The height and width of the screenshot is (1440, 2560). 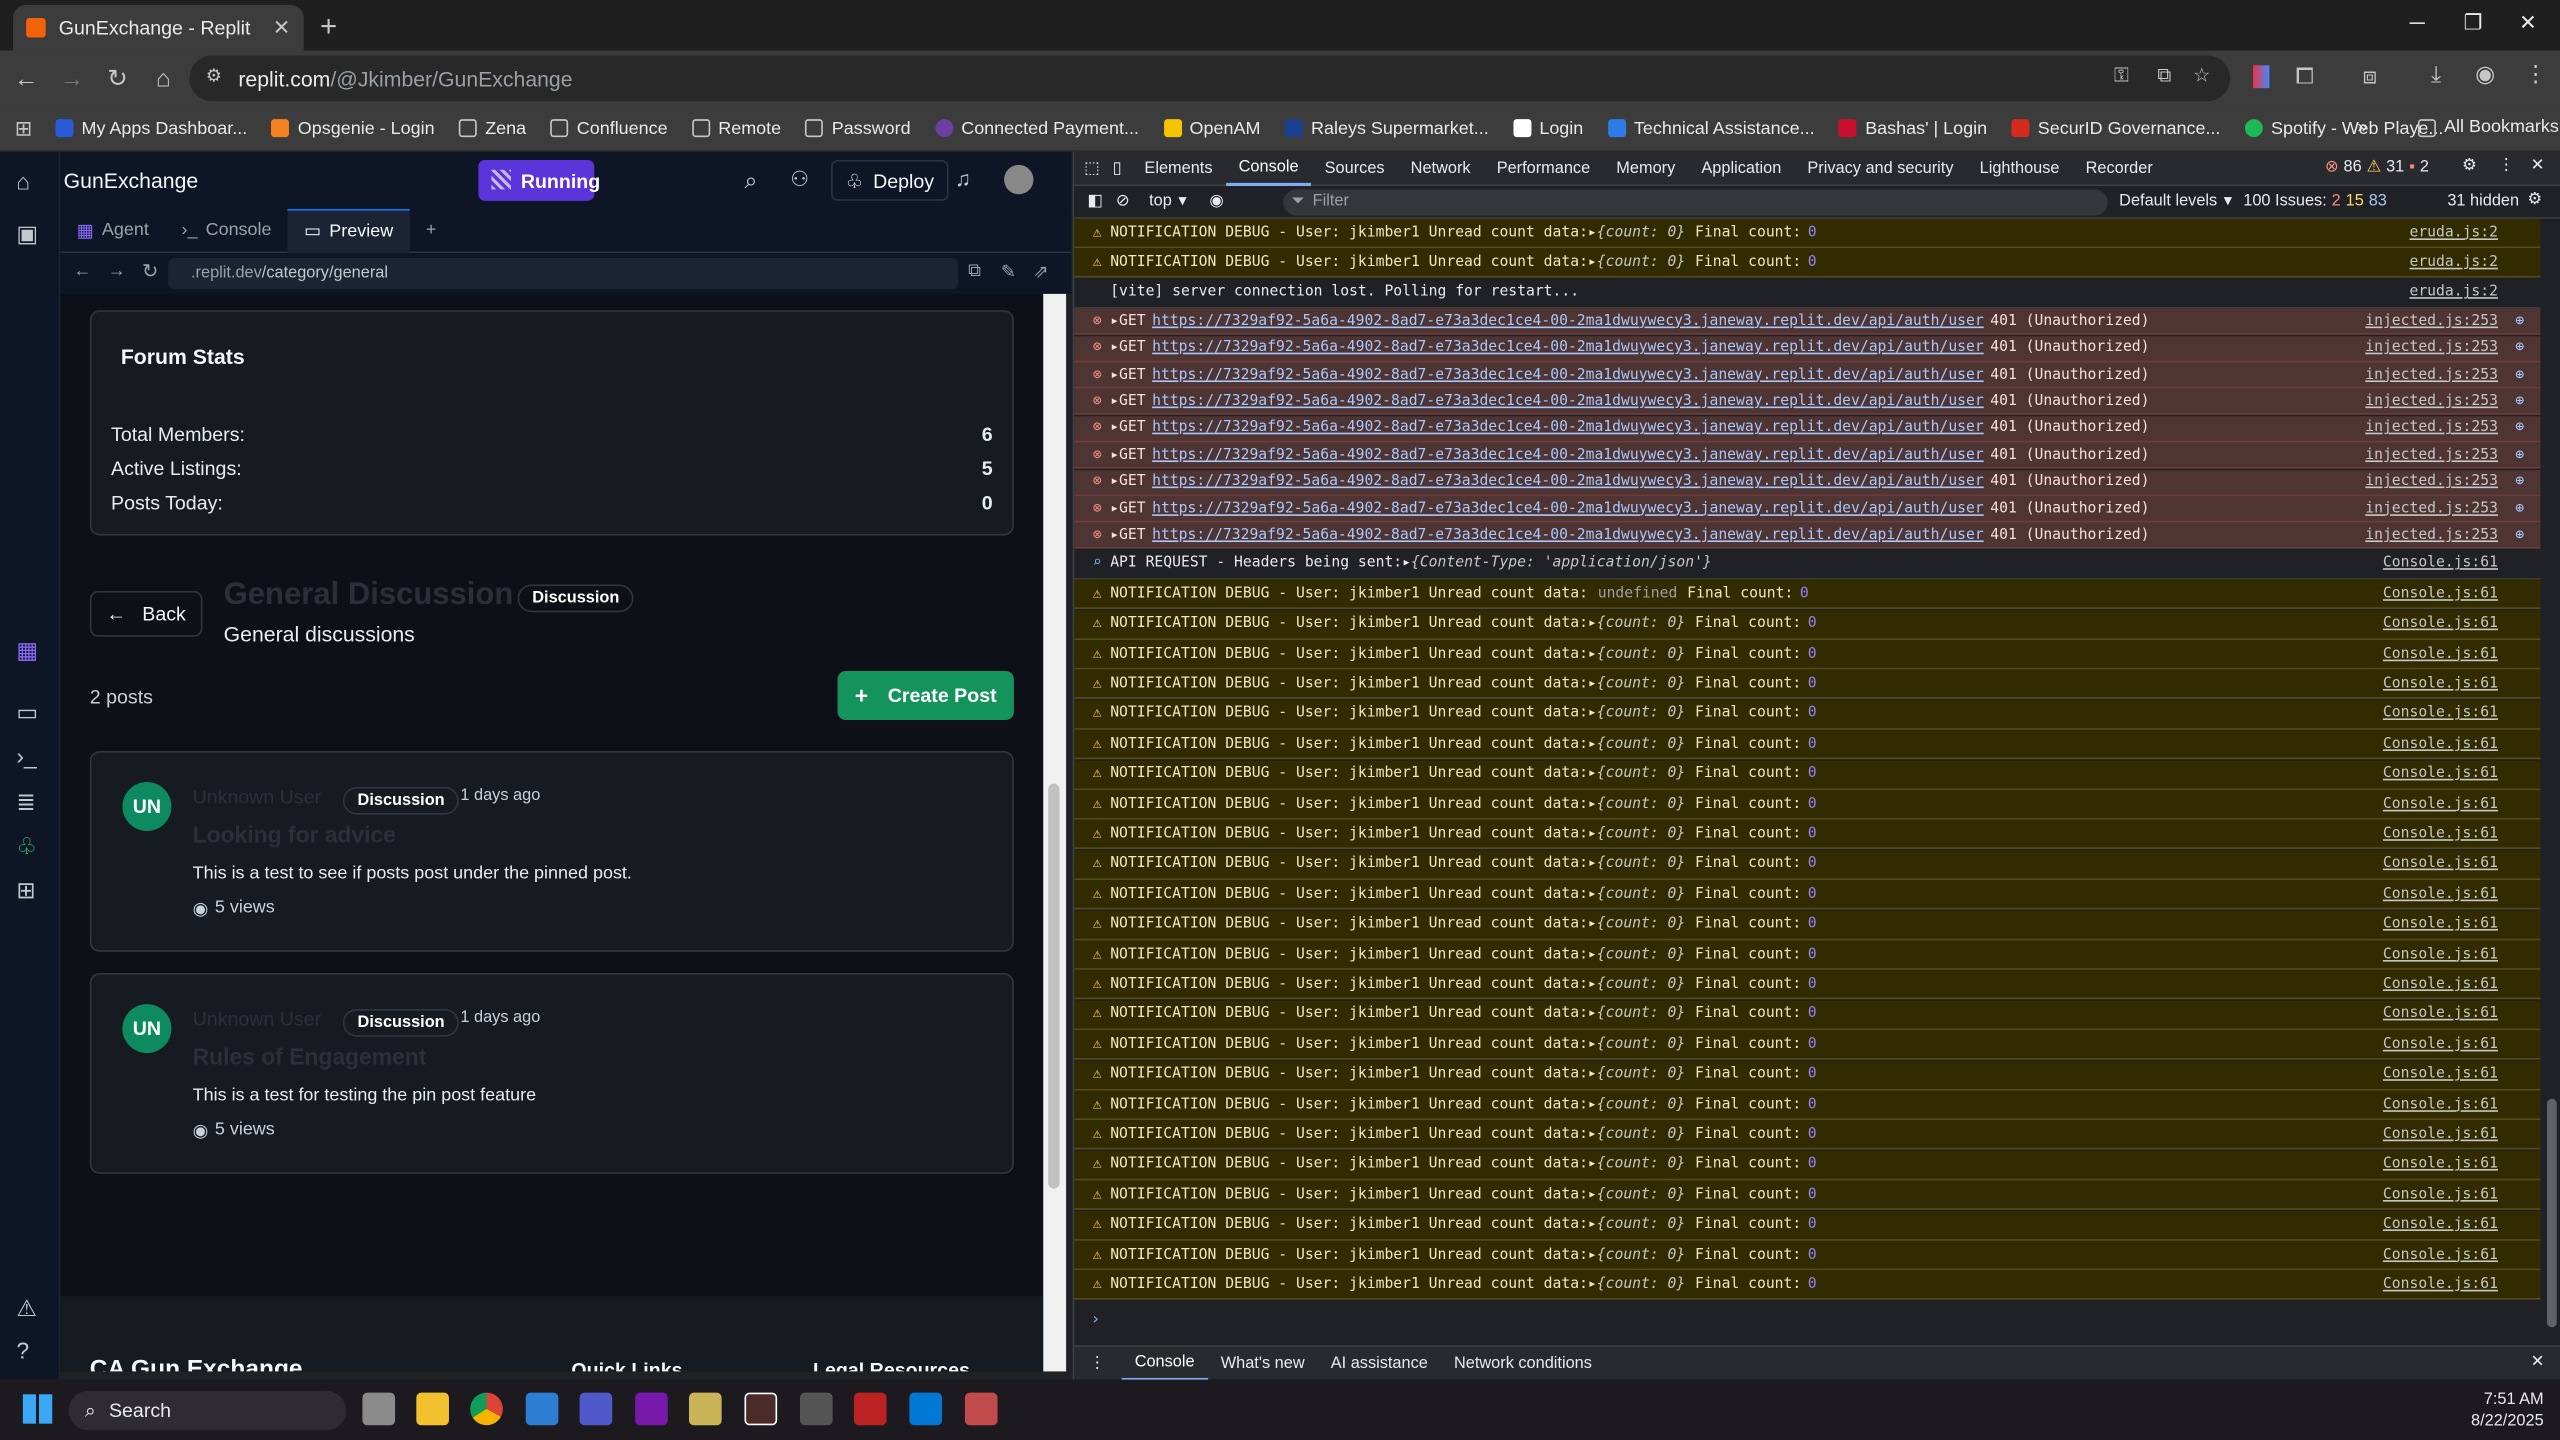 What do you see at coordinates (1913, 128) in the screenshot?
I see `bookmark-item: Bashas' | Login` at bounding box center [1913, 128].